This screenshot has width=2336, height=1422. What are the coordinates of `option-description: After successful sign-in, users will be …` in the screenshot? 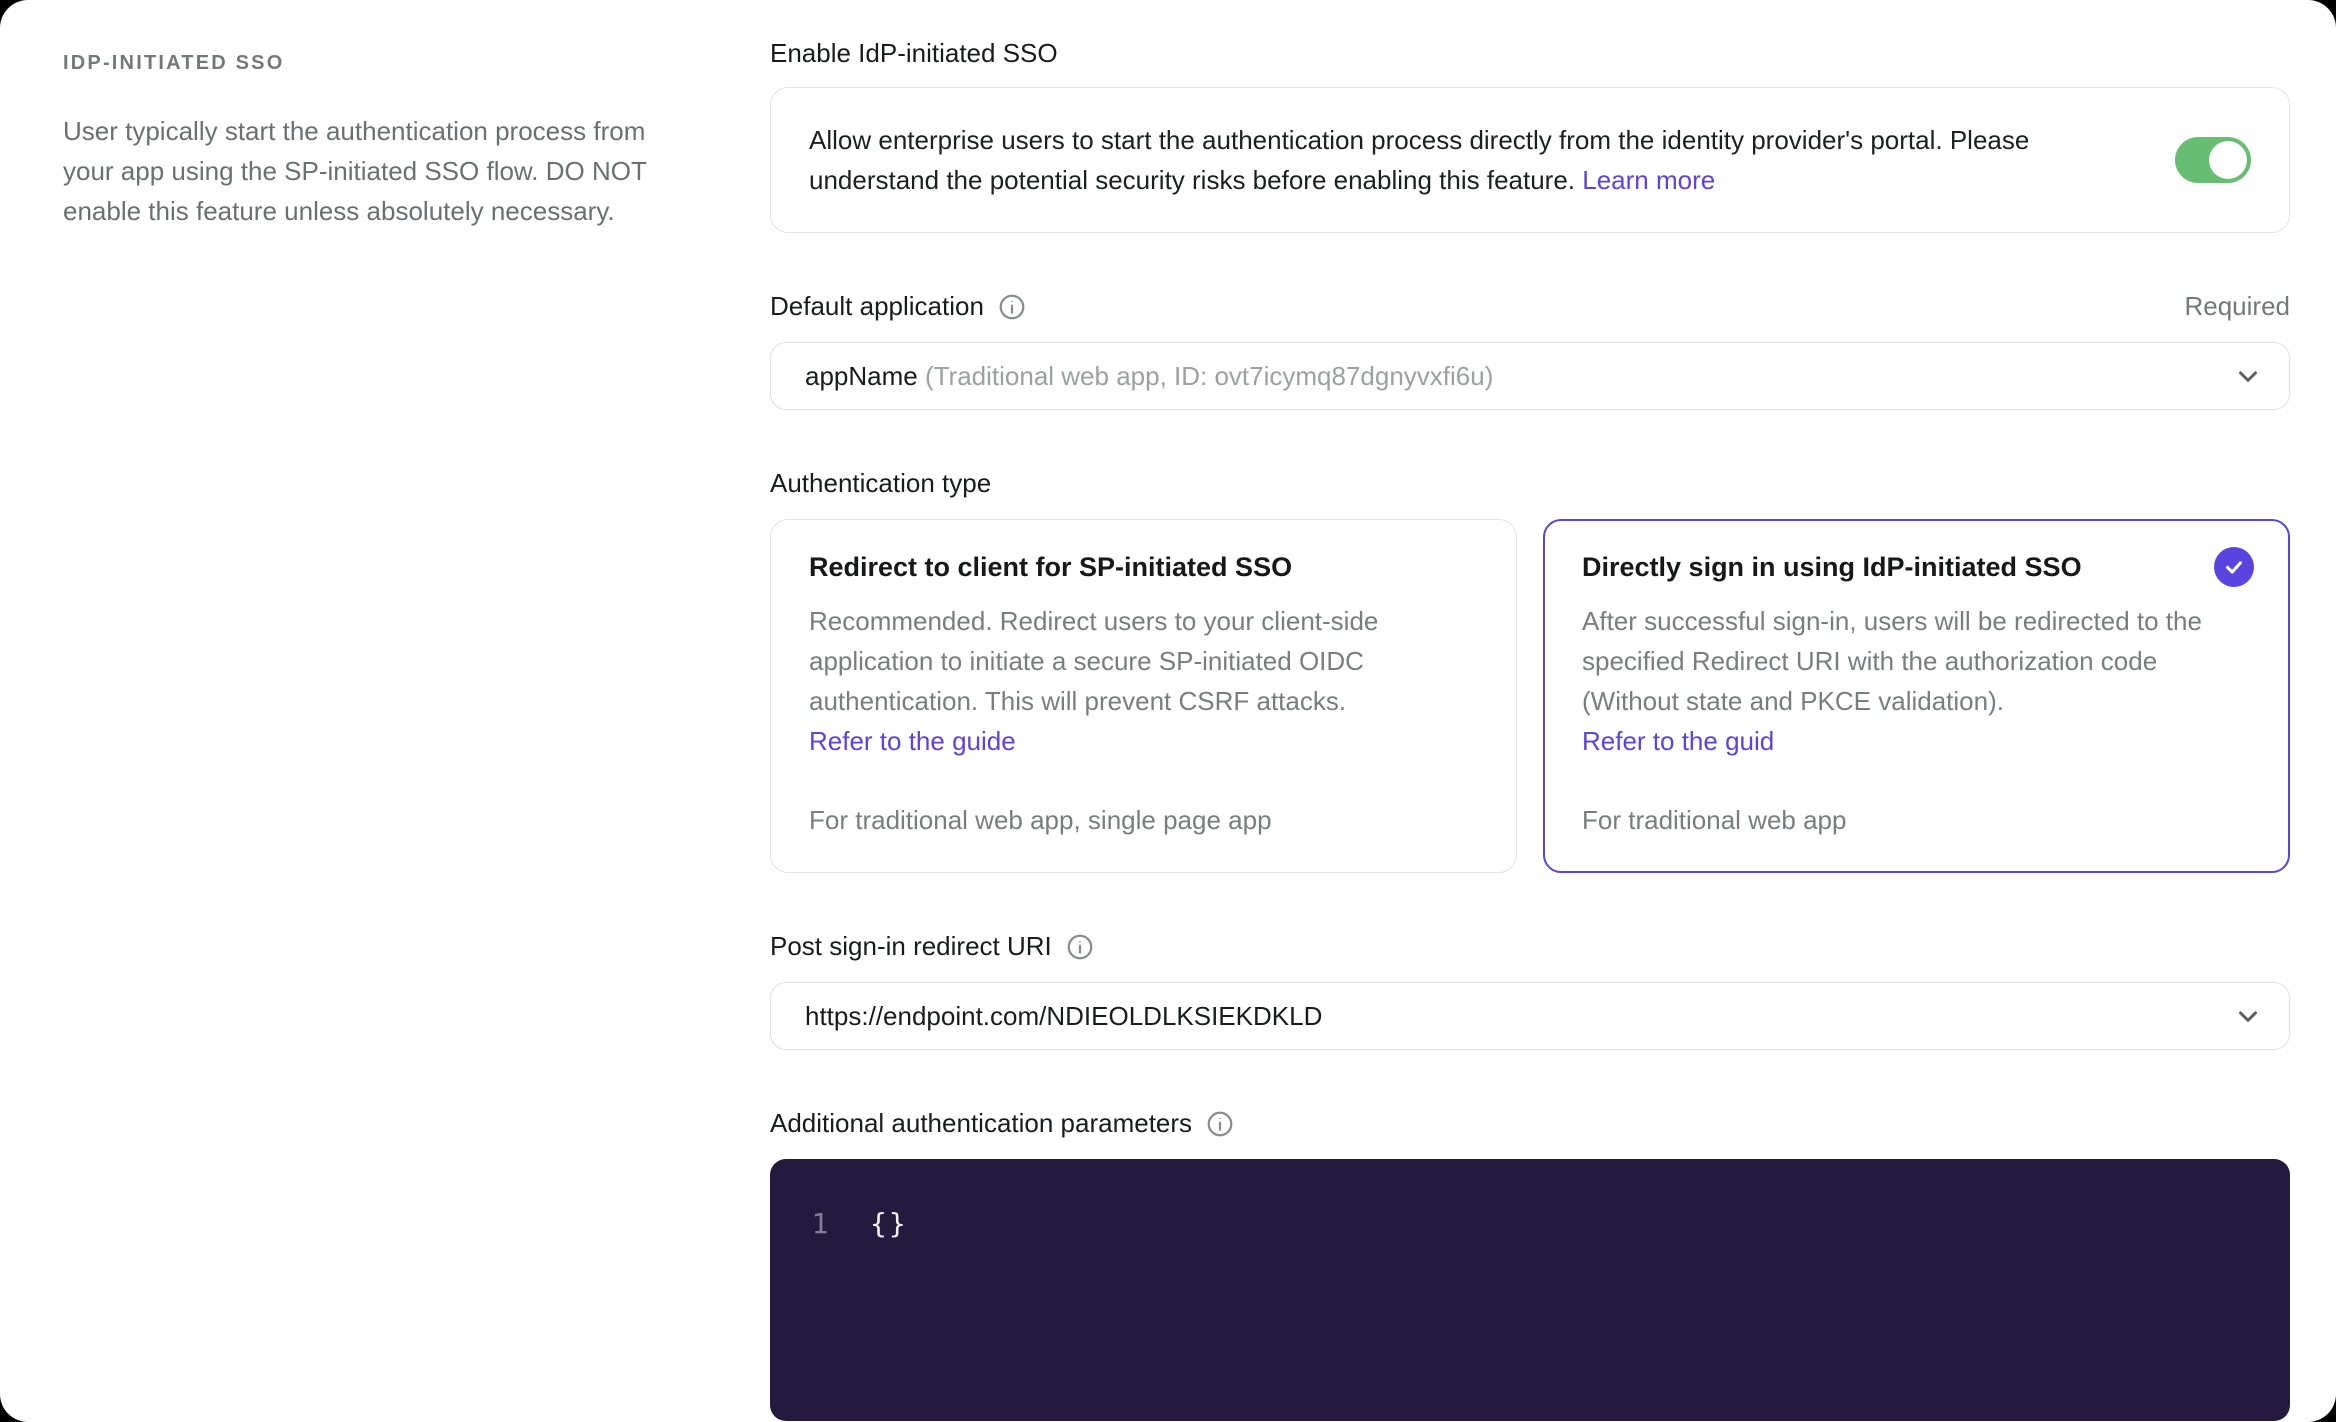 It's located at (1916, 681).